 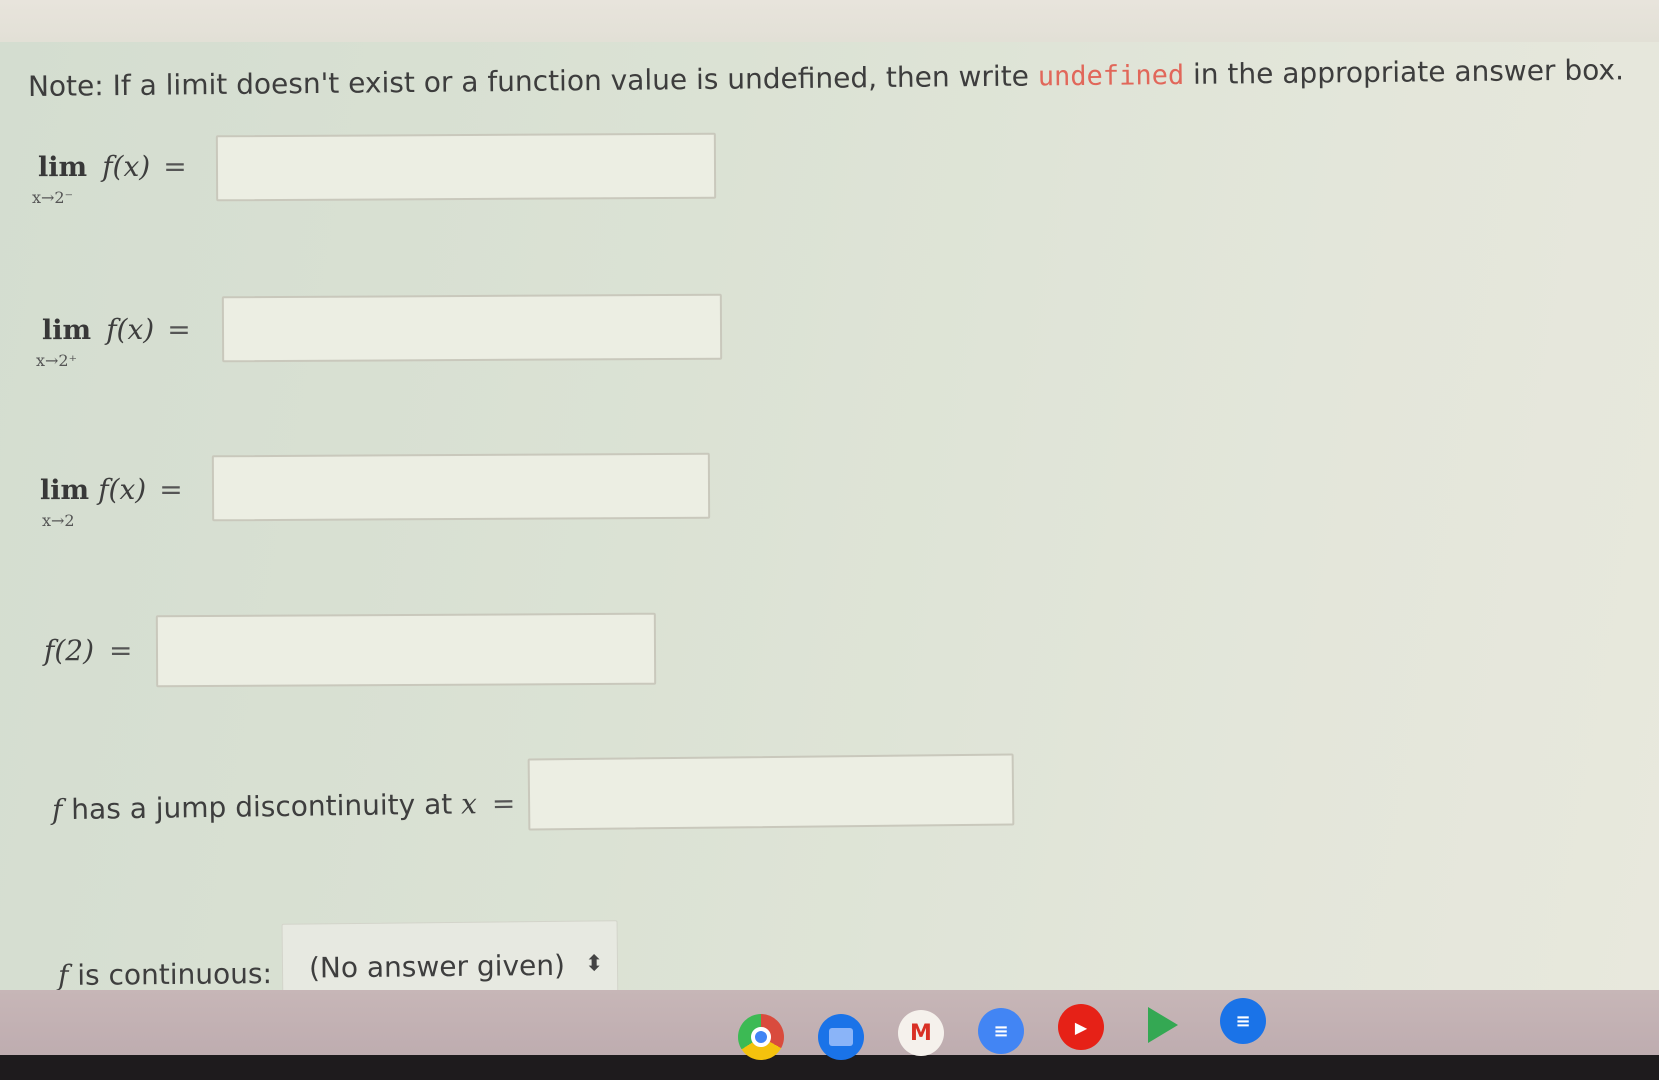 I want to click on continuous-label: f is continuous:, so click(x=165, y=974).